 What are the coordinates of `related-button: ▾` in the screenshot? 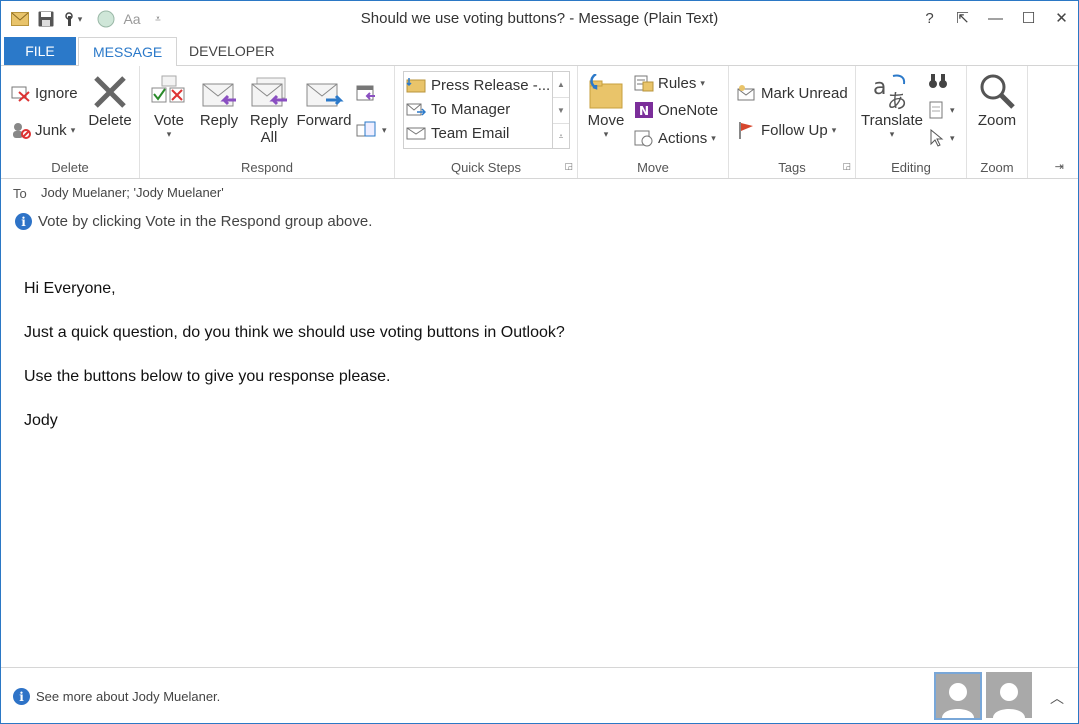 It's located at (941, 110).